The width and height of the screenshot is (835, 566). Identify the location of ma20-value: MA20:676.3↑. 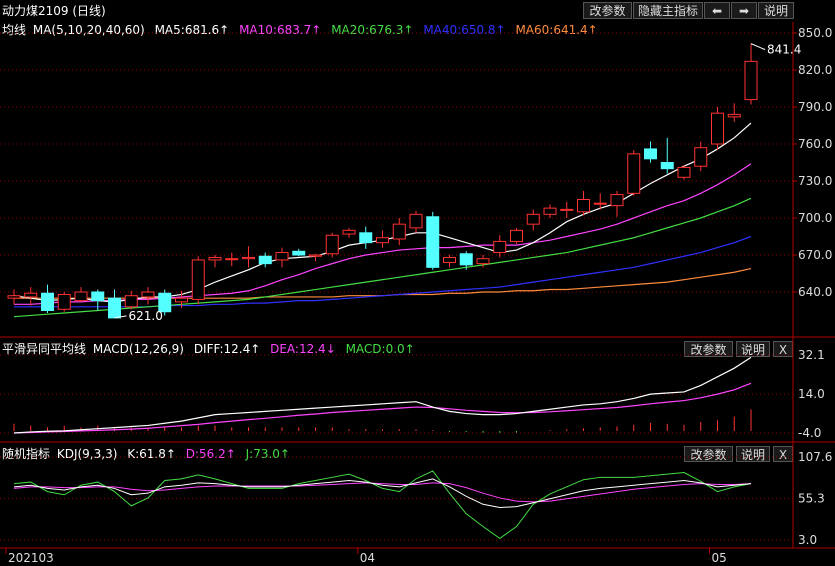
(372, 30).